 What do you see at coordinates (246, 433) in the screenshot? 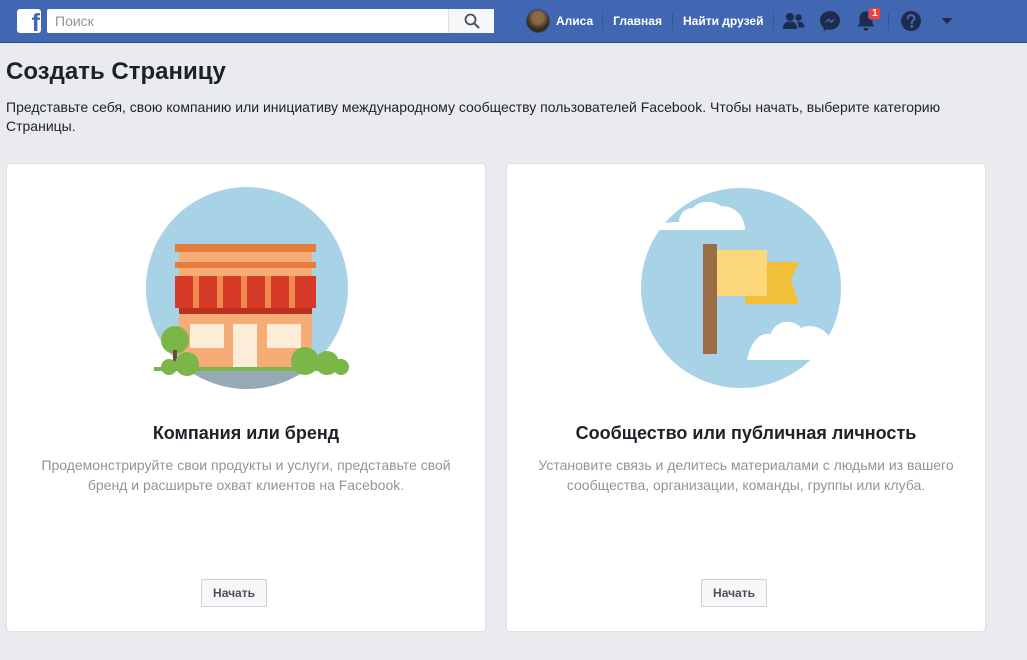
I see `card-title: Компания или бренд` at bounding box center [246, 433].